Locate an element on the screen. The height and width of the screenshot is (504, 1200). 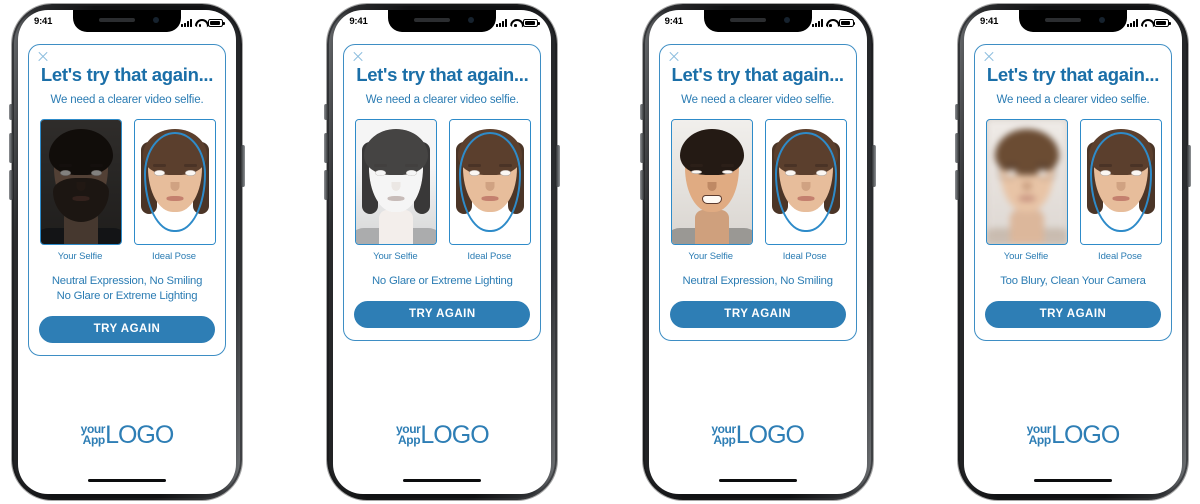
reason-line: Too Blury, Clean Your Camera is located at coordinates (1073, 281).